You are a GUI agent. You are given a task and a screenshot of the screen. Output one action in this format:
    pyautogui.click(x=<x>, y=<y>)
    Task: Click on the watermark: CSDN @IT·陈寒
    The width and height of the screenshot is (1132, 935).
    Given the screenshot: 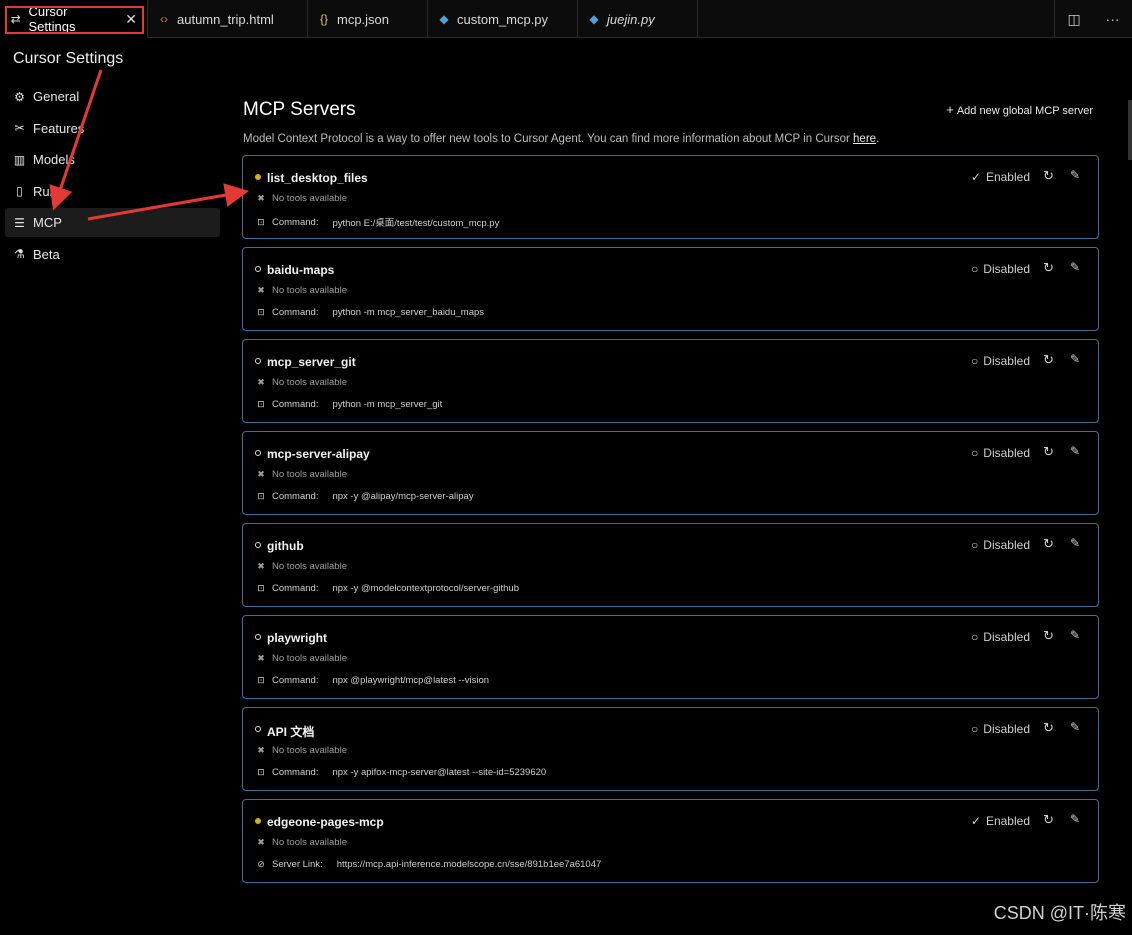 What is the action you would take?
    pyautogui.click(x=1059, y=913)
    